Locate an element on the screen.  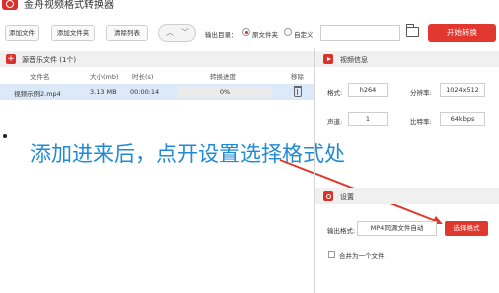
toolbar: 添加文件 添加文件夹 清除列表 ︿ ﹀ 输出目录： 原文件夹 自定义 开始转换 is located at coordinates (249, 33).